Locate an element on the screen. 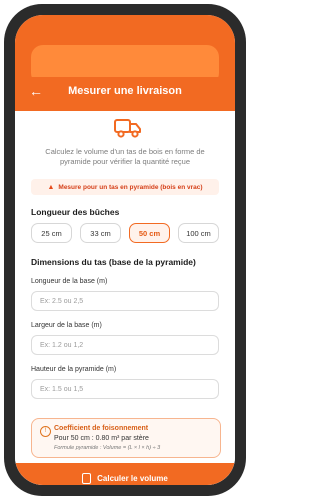  info-title: Coefficient de foisonnement is located at coordinates (101, 428).